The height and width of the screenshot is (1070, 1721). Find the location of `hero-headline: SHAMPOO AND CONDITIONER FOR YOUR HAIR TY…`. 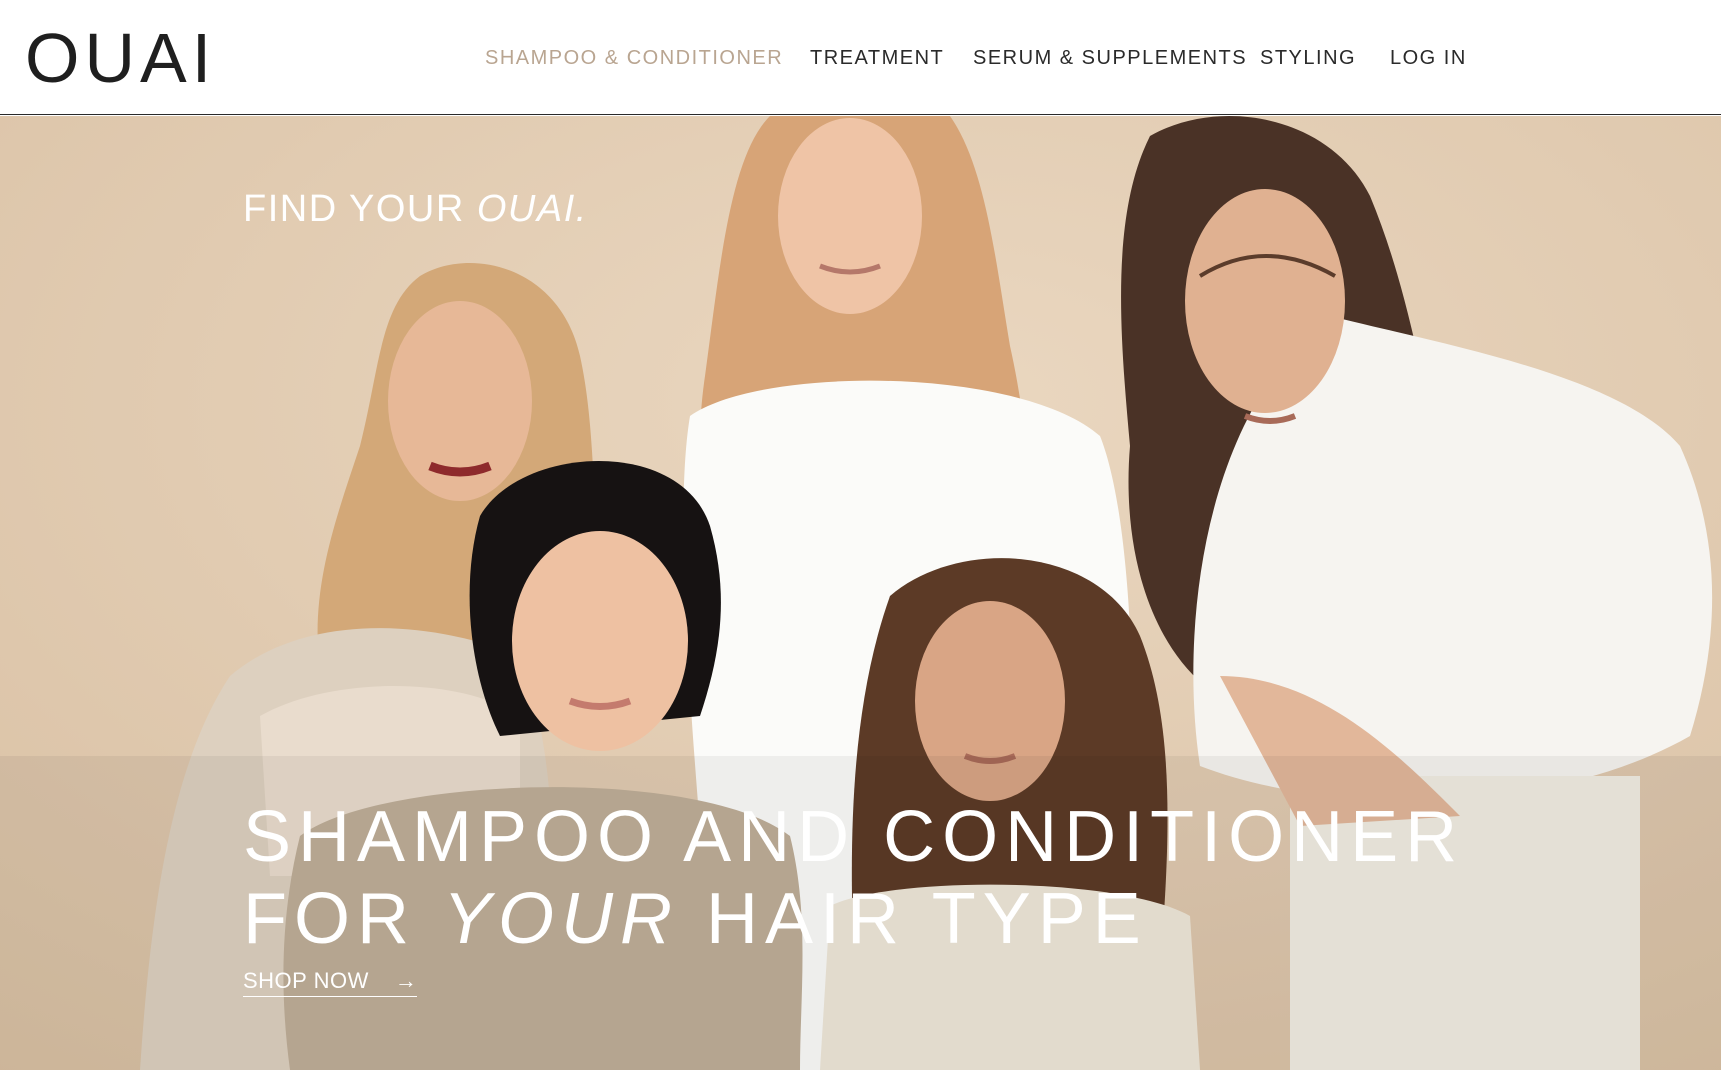

hero-headline: SHAMPOO AND CONDITIONER FOR YOUR HAIR TY… is located at coordinates (853, 878).